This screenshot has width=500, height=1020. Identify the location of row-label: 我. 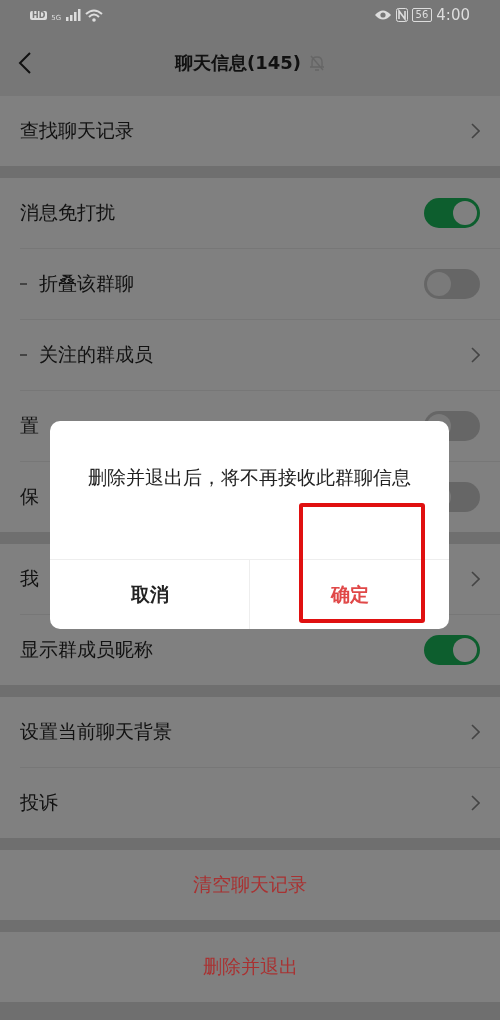
(30, 578).